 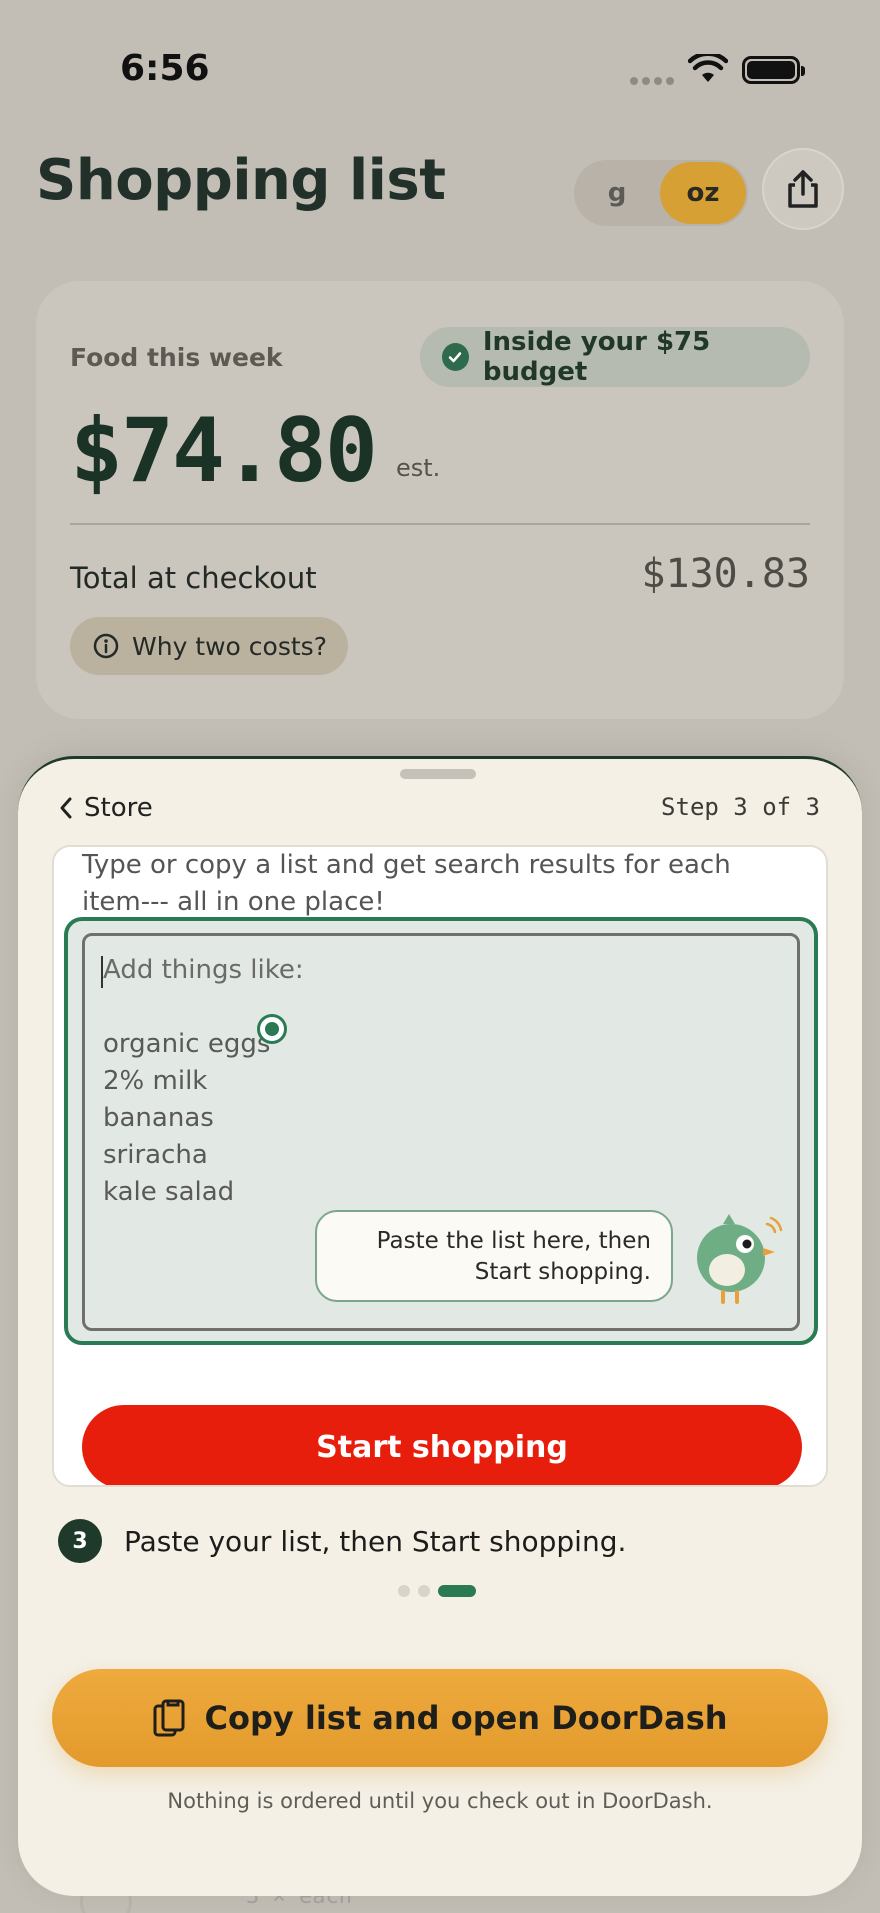 I want to click on check-icon, so click(x=455, y=357).